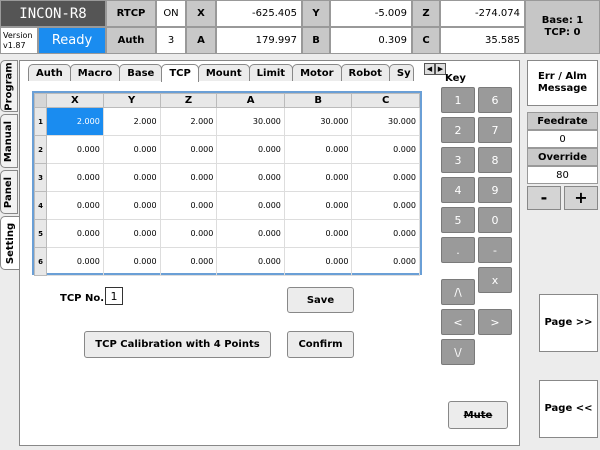  What do you see at coordinates (495, 250) in the screenshot?
I see `key-minus: -` at bounding box center [495, 250].